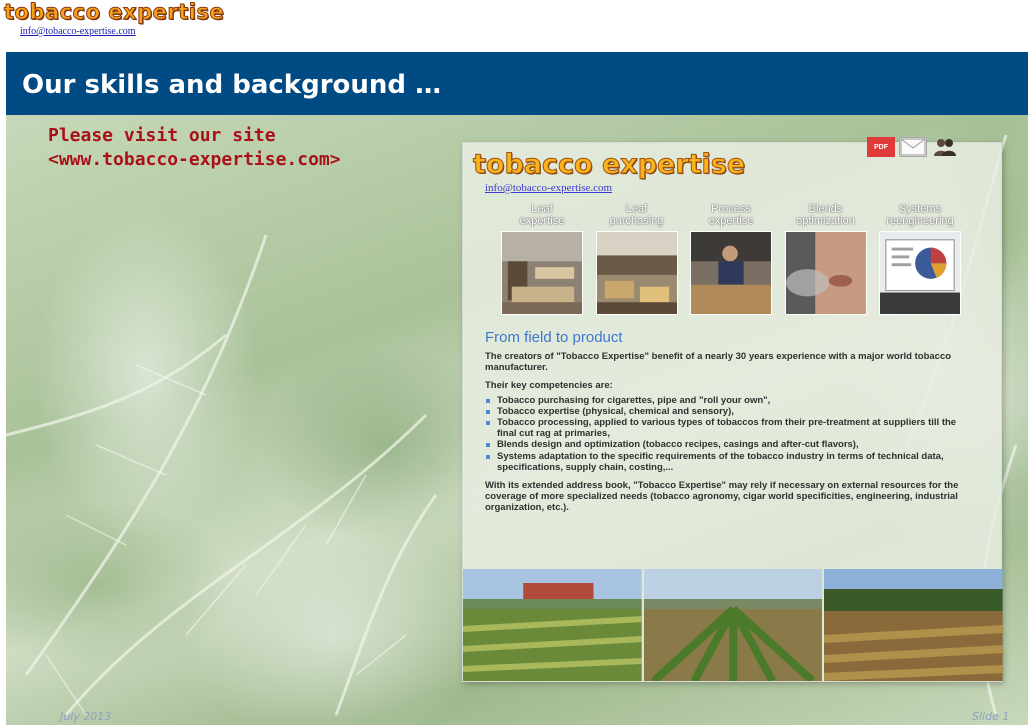 Image resolution: width=1032 pixels, height=725 pixels. Describe the element at coordinates (552, 625) in the screenshot. I see `tobacco-field-photo` at that location.